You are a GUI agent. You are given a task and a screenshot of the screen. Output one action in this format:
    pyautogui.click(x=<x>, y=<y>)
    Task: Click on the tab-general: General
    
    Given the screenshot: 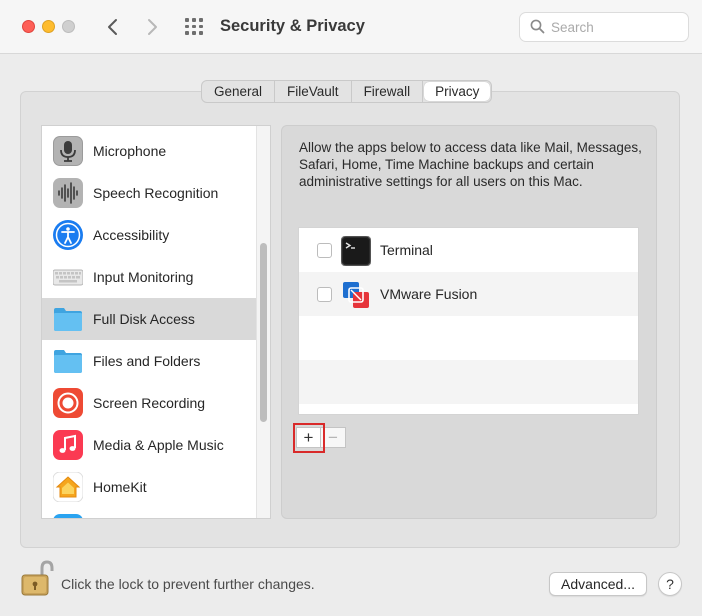 What is the action you would take?
    pyautogui.click(x=239, y=91)
    